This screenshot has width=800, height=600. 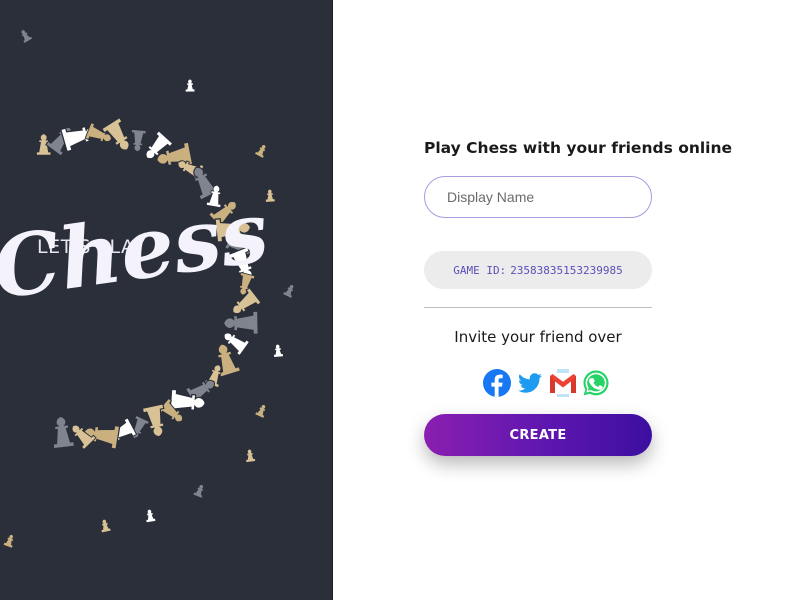 I want to click on create-button: CREATE, so click(x=538, y=435).